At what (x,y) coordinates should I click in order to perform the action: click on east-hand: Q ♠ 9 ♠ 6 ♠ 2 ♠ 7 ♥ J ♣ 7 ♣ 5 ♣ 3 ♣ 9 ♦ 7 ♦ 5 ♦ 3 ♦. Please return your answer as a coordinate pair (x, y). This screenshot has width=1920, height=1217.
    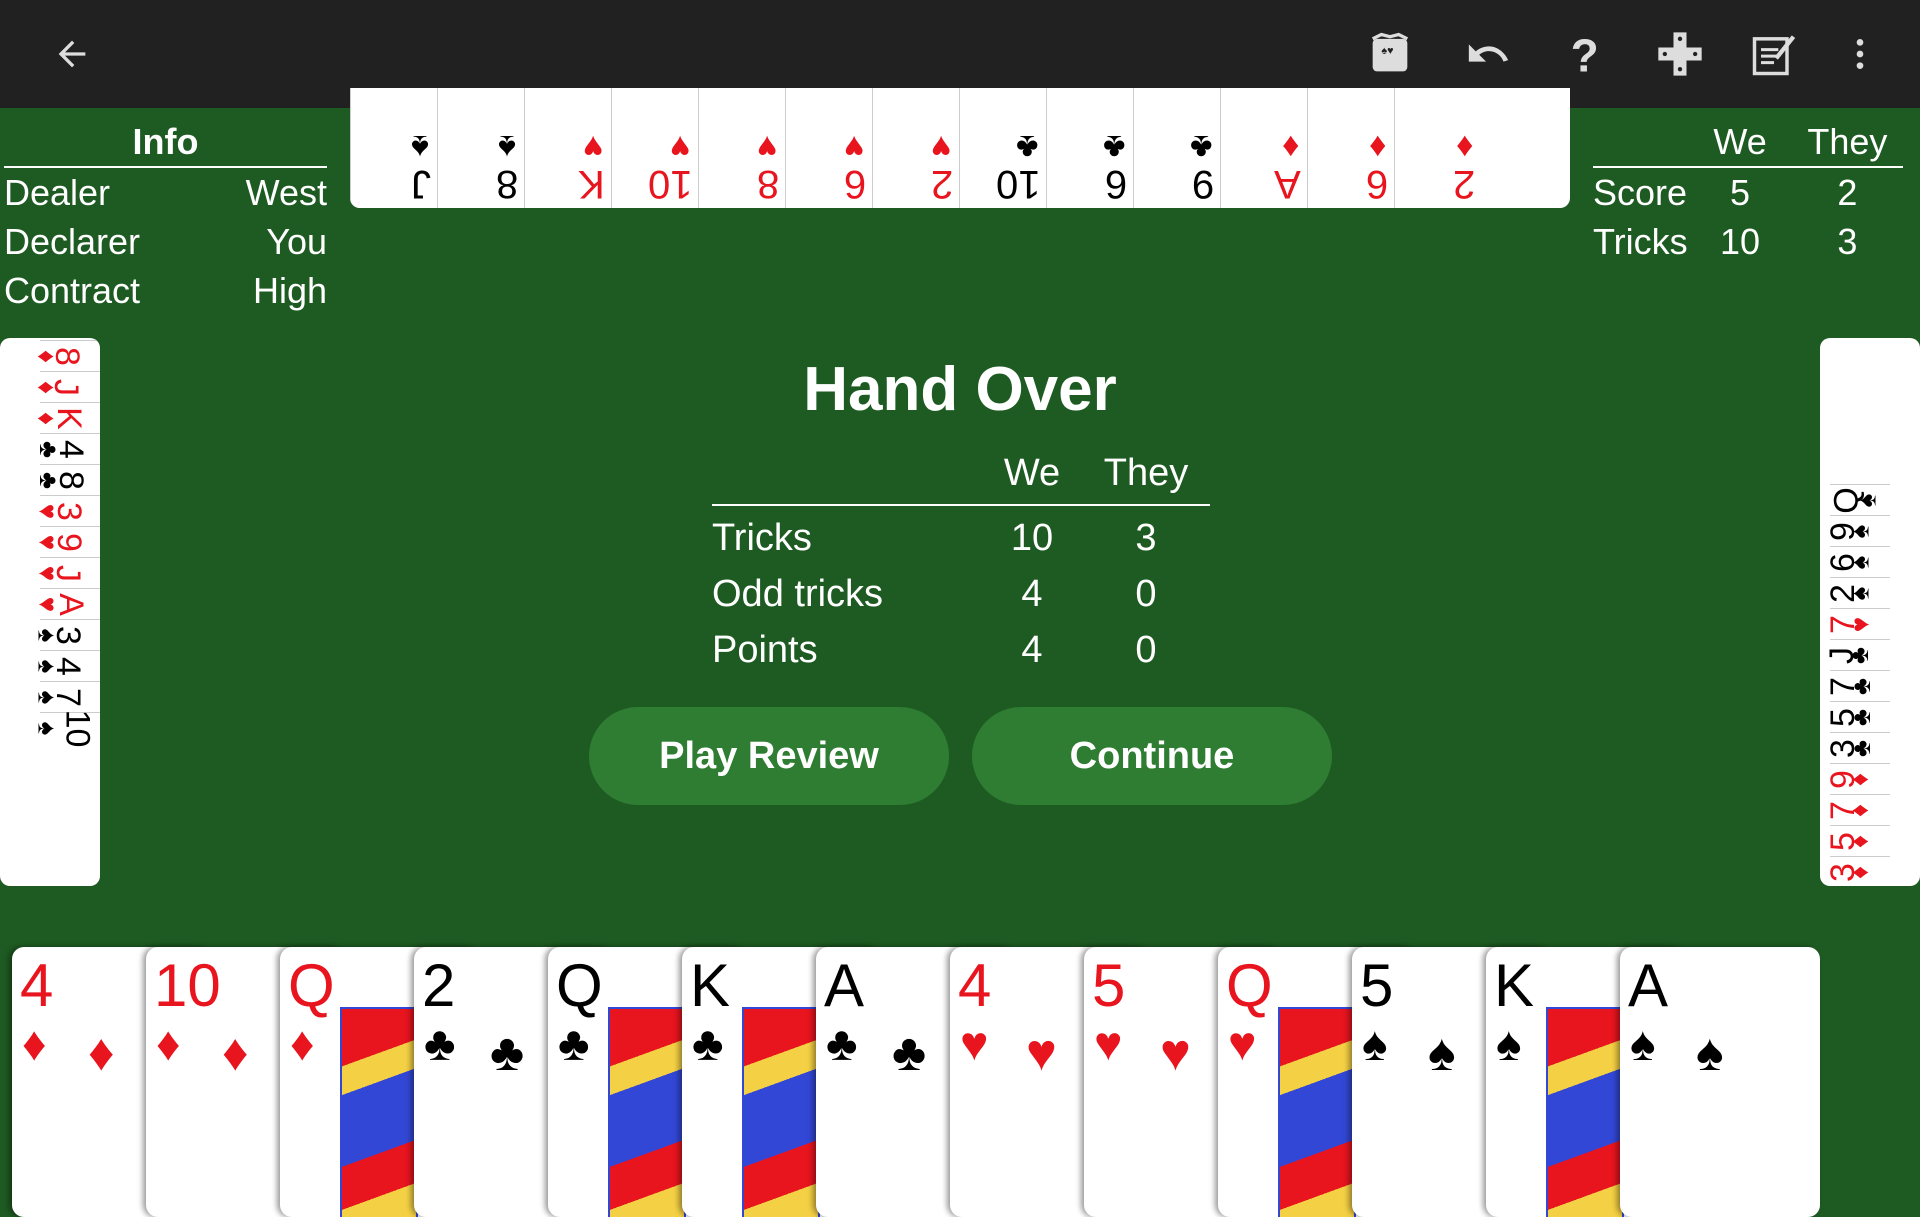
    Looking at the image, I should click on (1870, 612).